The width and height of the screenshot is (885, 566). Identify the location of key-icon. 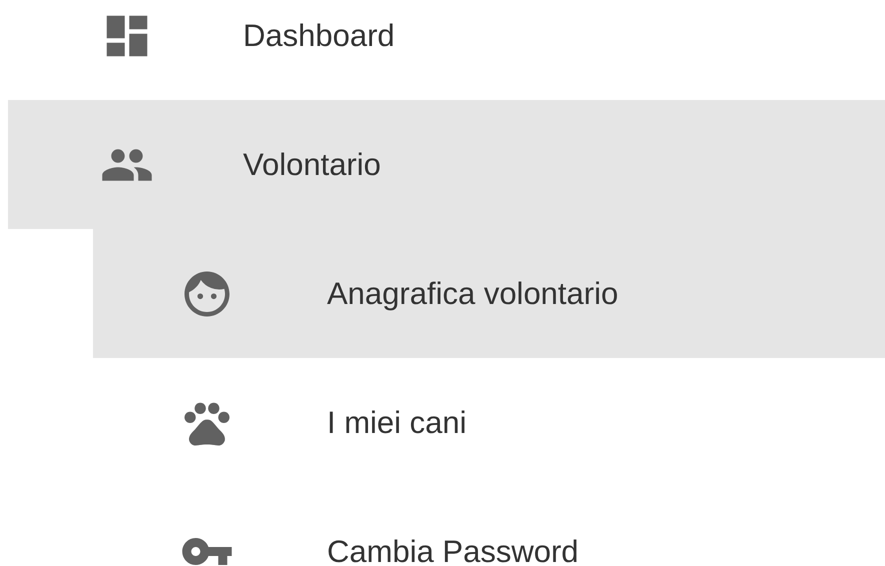
(207, 551).